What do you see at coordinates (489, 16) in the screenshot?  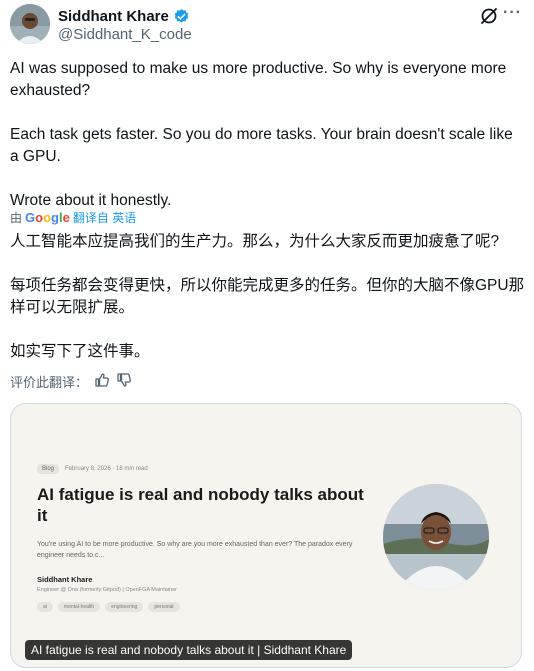 I see `grok-icon` at bounding box center [489, 16].